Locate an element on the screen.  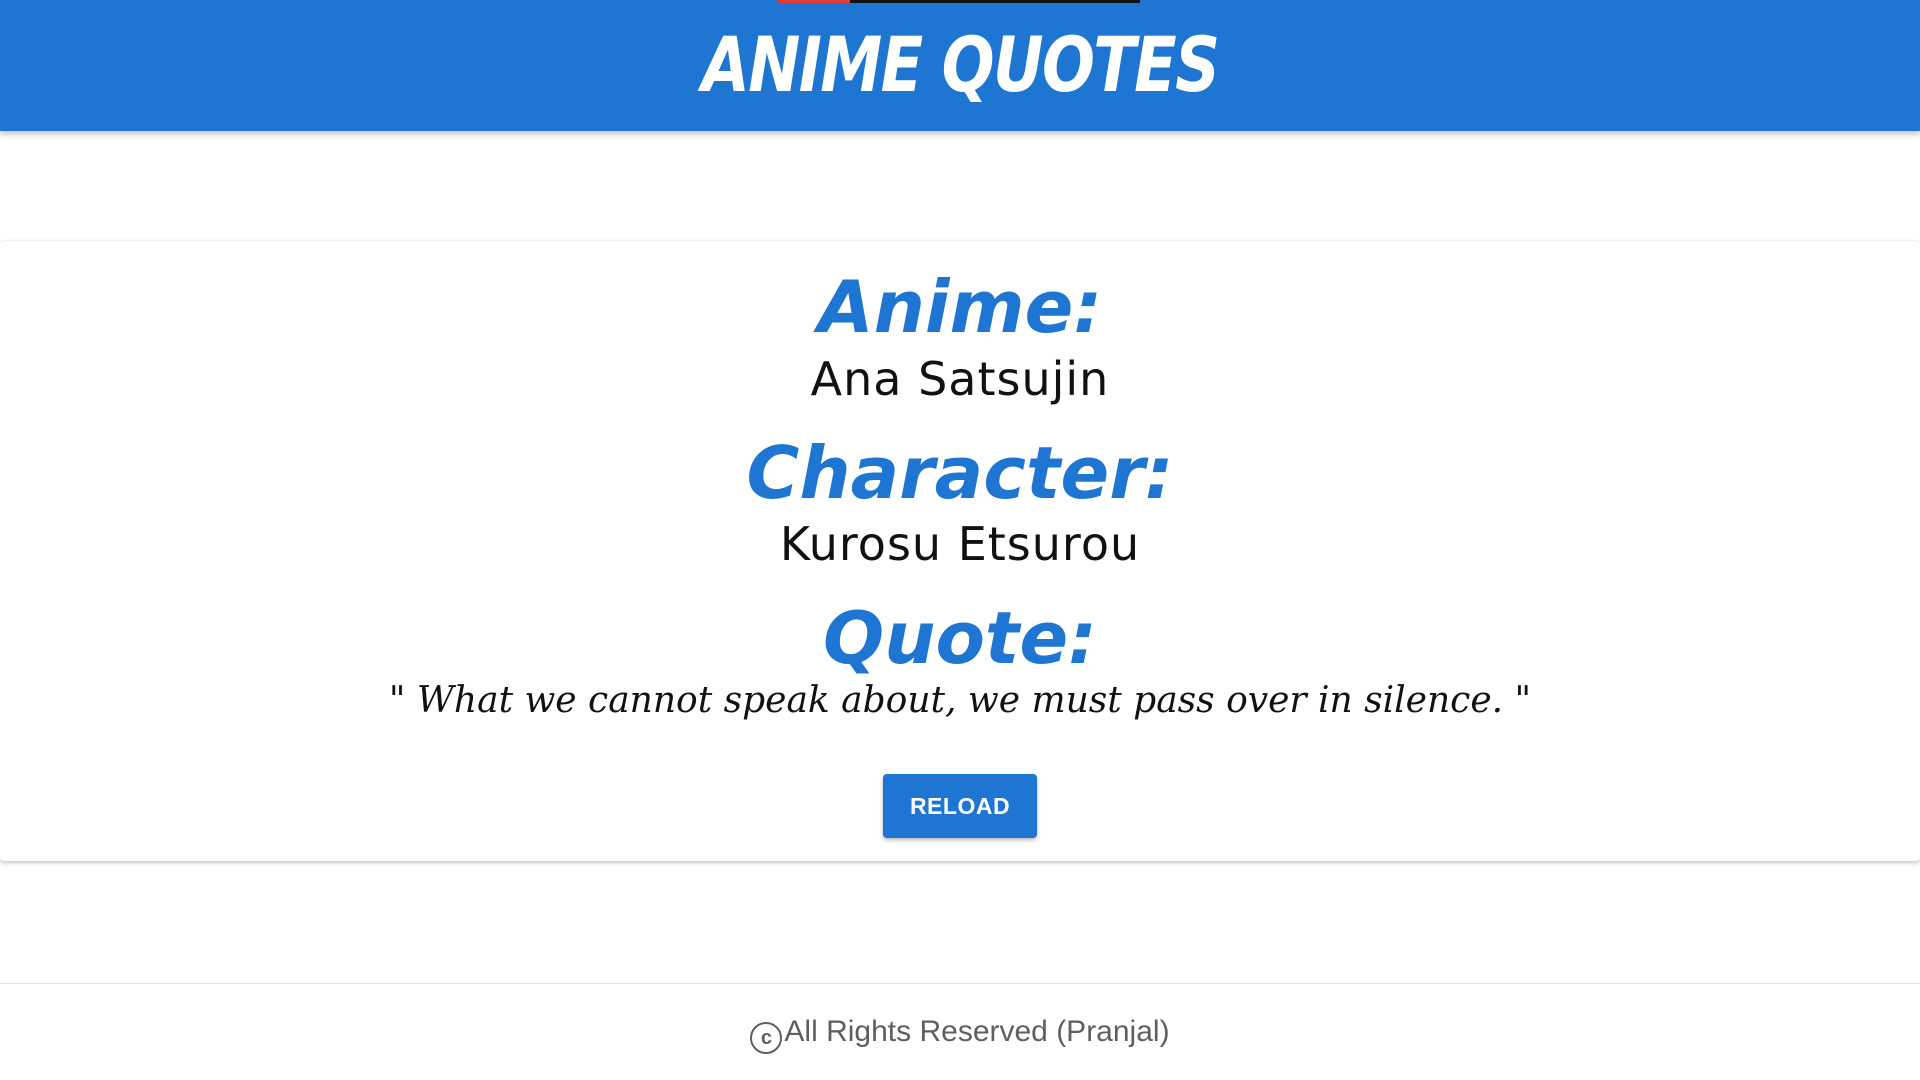
footer-text: All Rights Reserved (Pranjal) is located at coordinates (977, 1031).